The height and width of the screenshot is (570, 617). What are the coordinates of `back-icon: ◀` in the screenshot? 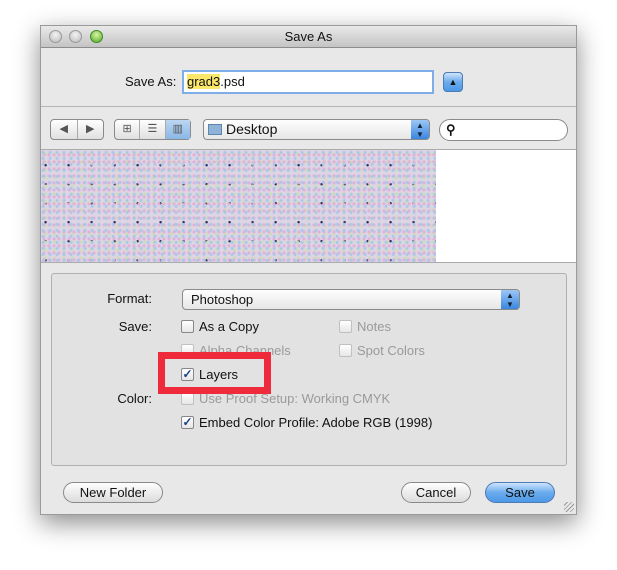 It's located at (64, 129).